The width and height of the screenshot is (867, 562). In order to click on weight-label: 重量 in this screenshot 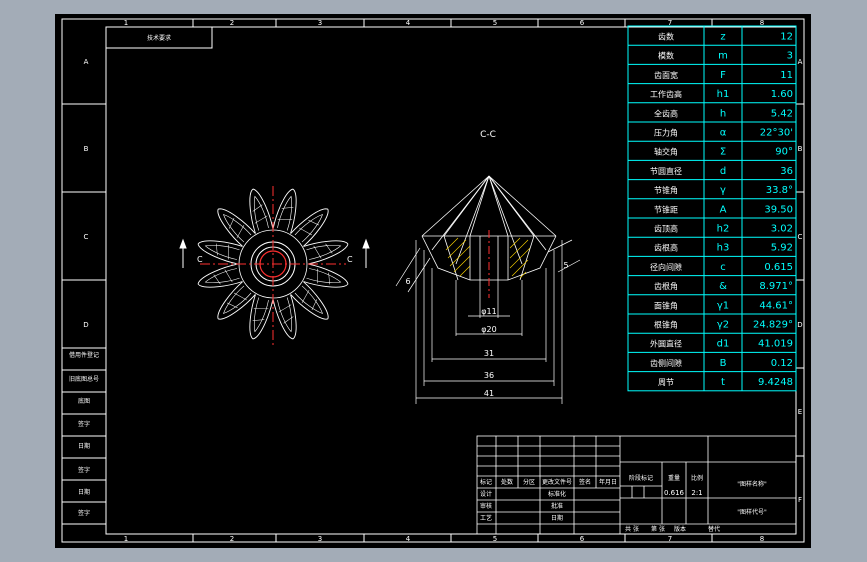, I will do `click(674, 478)`.